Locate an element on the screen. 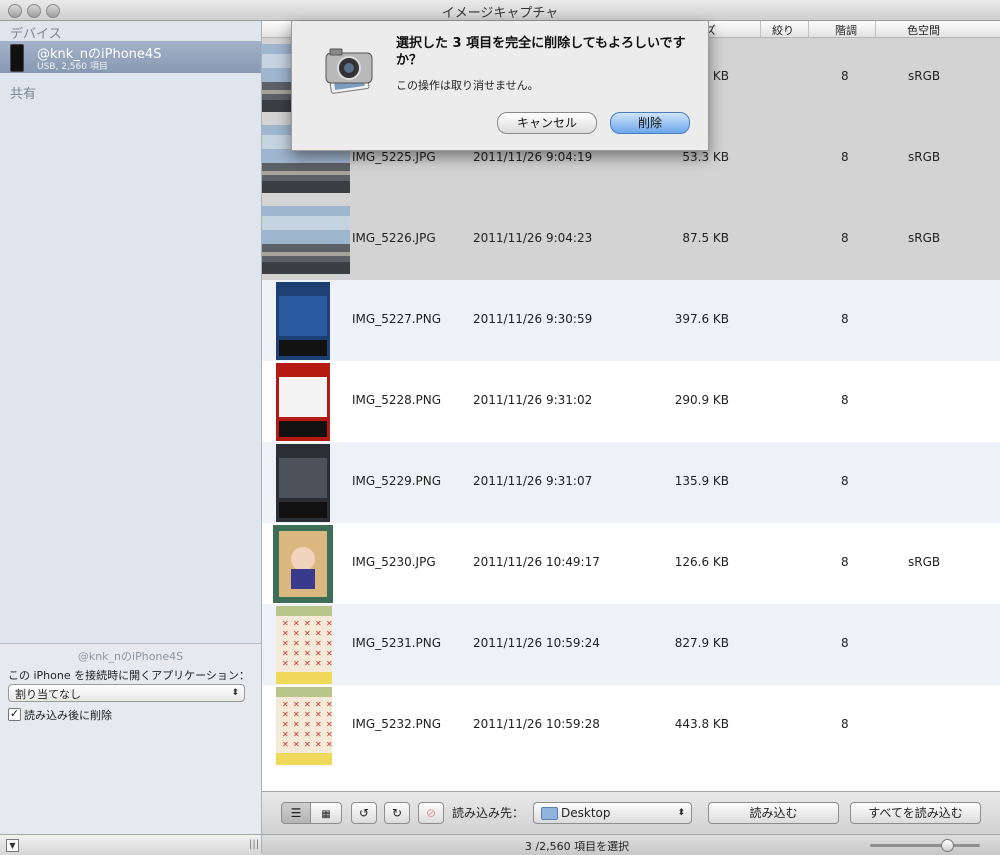  date-cell: 2011/11/26 9:04:19 is located at coordinates (533, 157).